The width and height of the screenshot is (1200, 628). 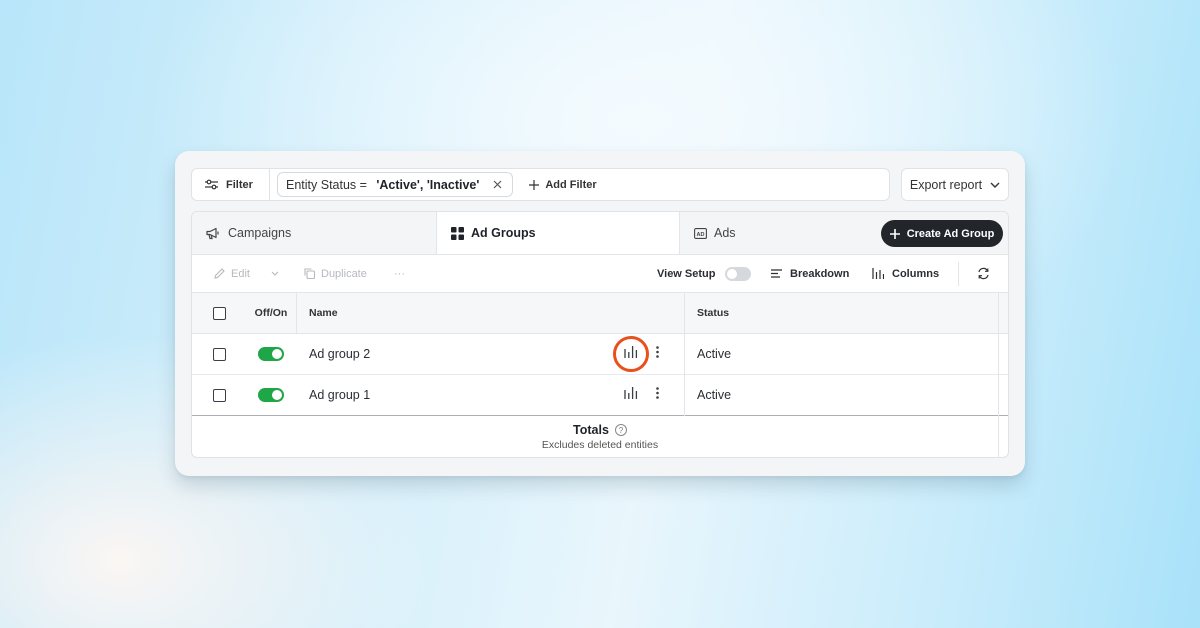 I want to click on totals-note: Excludes deleted entities, so click(x=600, y=445).